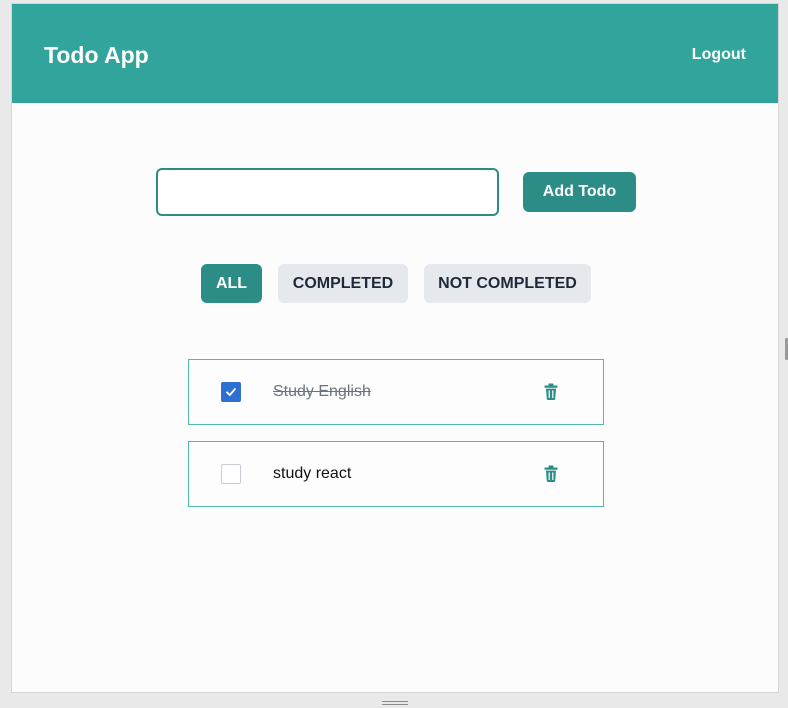  What do you see at coordinates (343, 283) in the screenshot?
I see `filter-completed-button: COMPLETED` at bounding box center [343, 283].